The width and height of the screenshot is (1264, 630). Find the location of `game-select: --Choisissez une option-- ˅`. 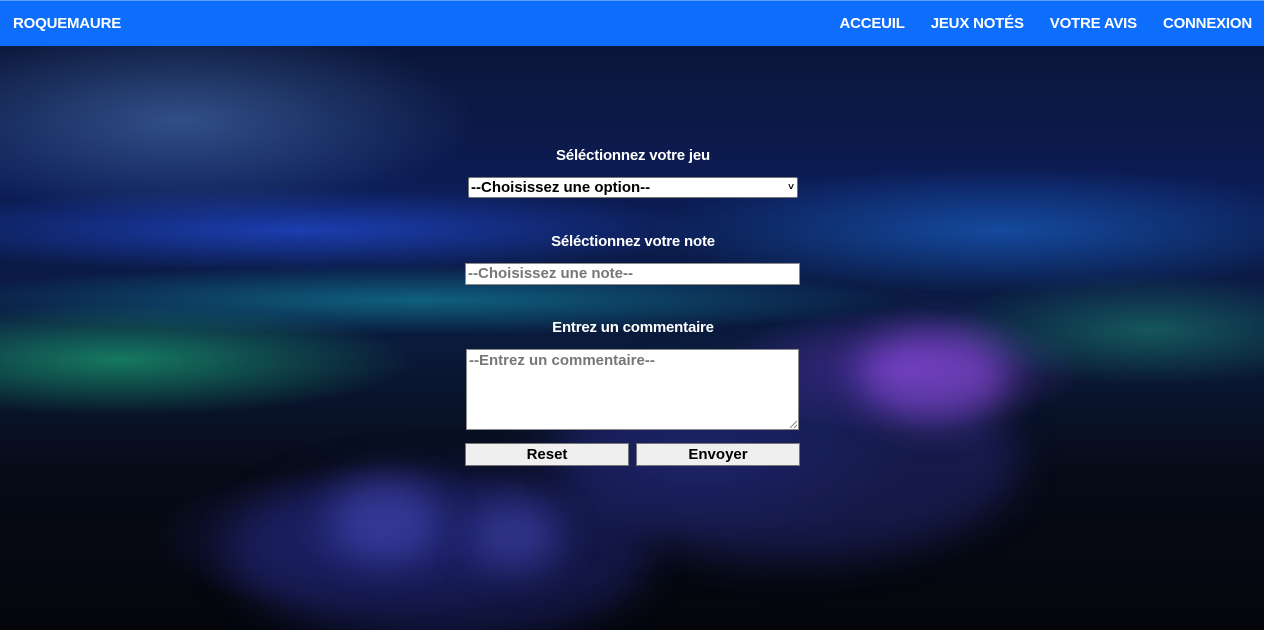

game-select: --Choisissez une option-- ˅ is located at coordinates (633, 187).